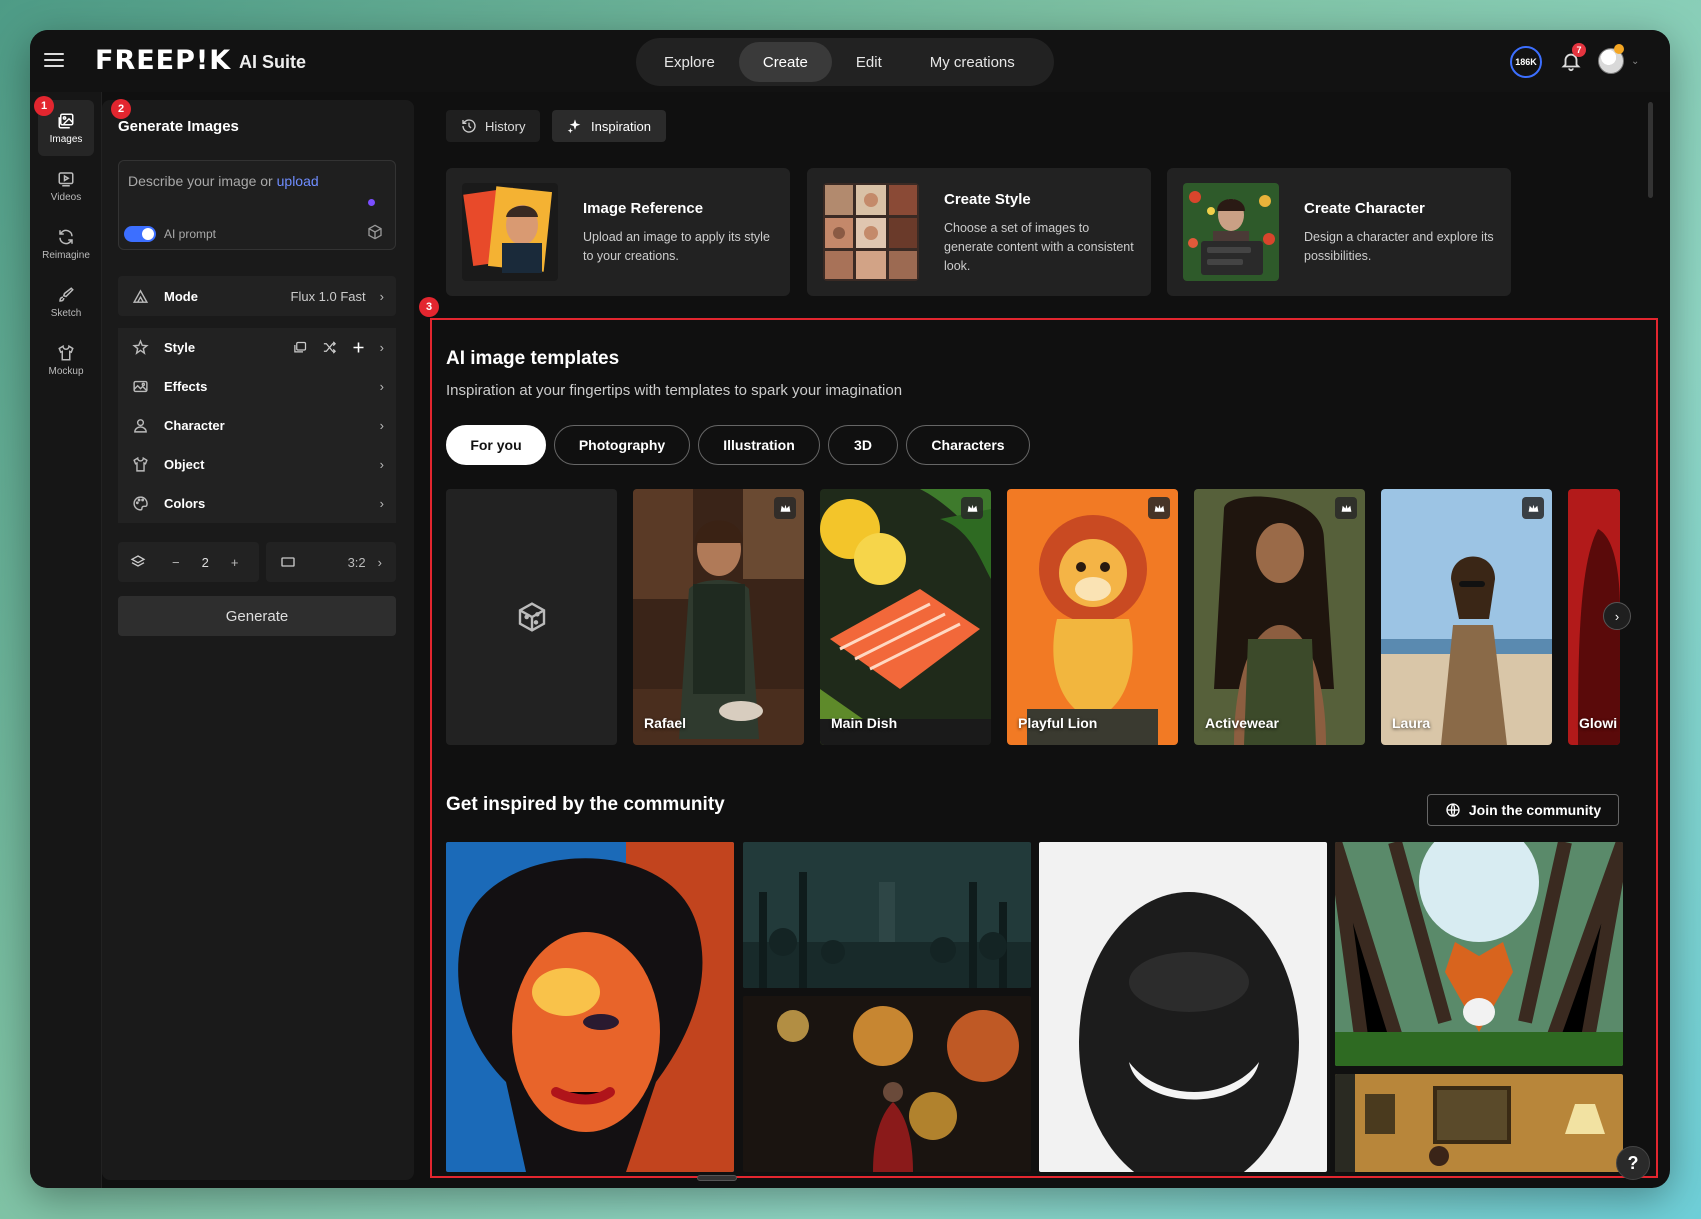 The image size is (1701, 1219). What do you see at coordinates (869, 62) in the screenshot?
I see `nav-edit: Edit` at bounding box center [869, 62].